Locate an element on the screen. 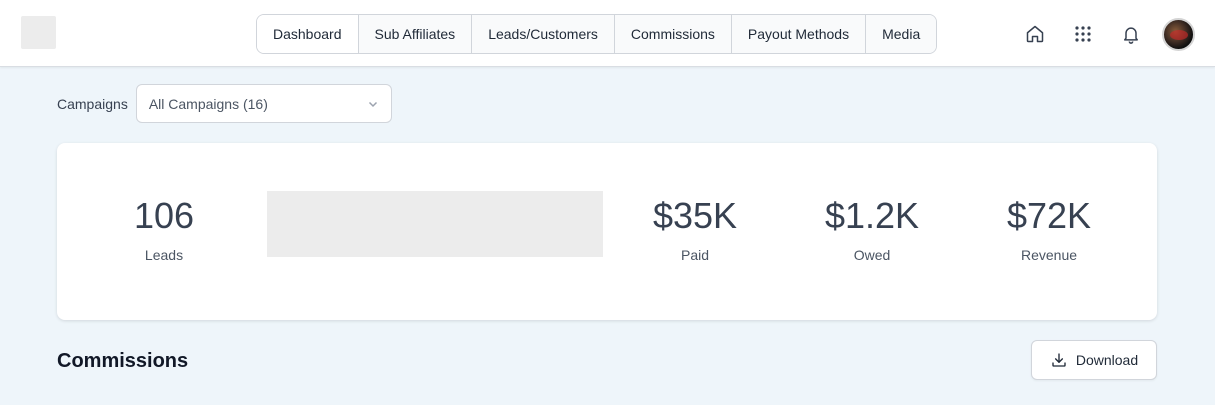 This screenshot has width=1215, height=405. stat-revenue: $72K Revenue is located at coordinates (1049, 229).